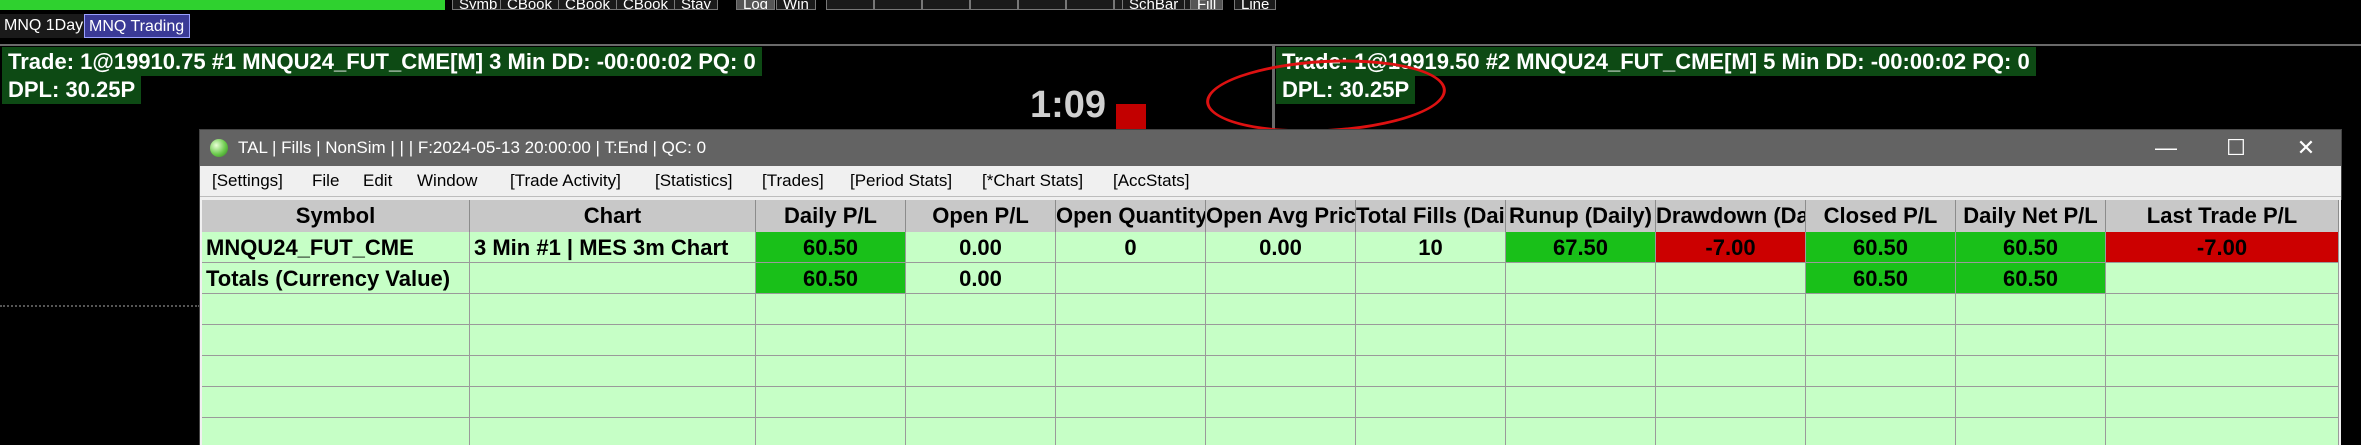  I want to click on toolbar-fill-button: Fill, so click(1207, 5).